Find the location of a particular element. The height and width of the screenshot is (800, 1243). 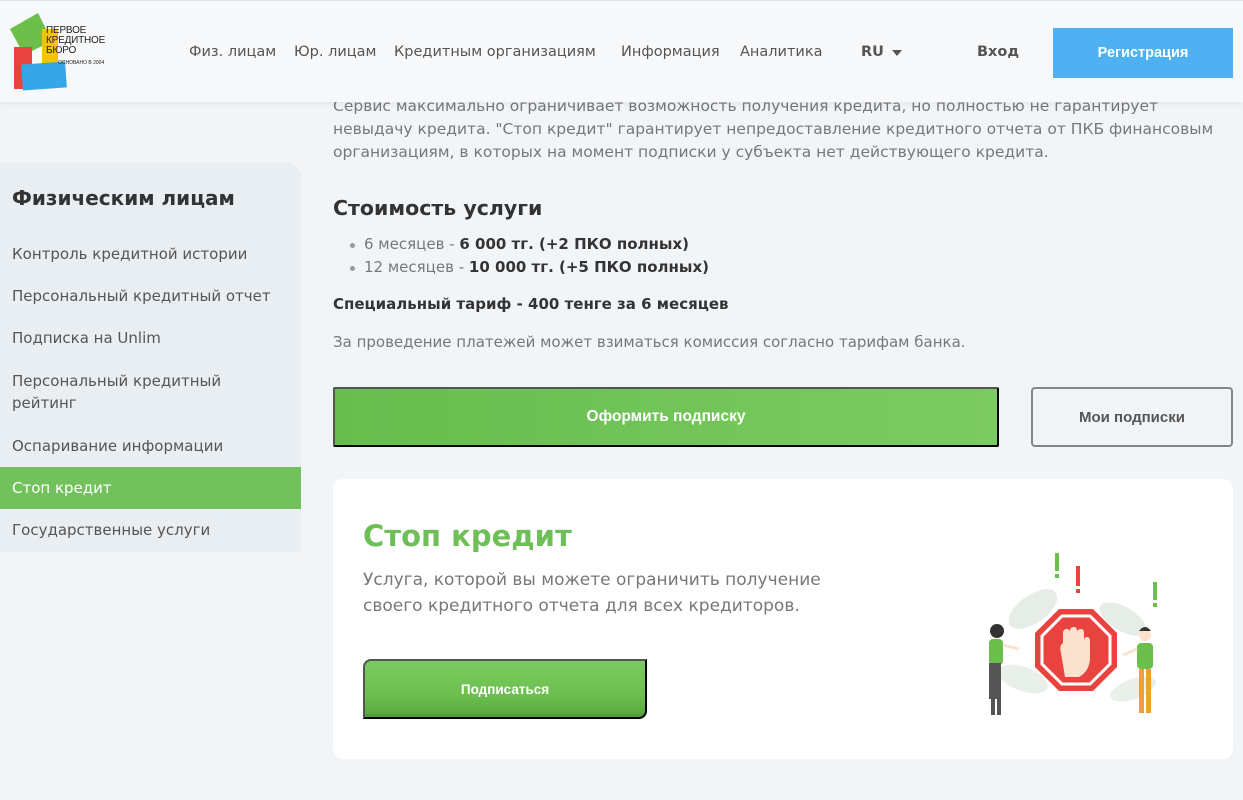

card-subscribe-button: Подписаться is located at coordinates (505, 689).